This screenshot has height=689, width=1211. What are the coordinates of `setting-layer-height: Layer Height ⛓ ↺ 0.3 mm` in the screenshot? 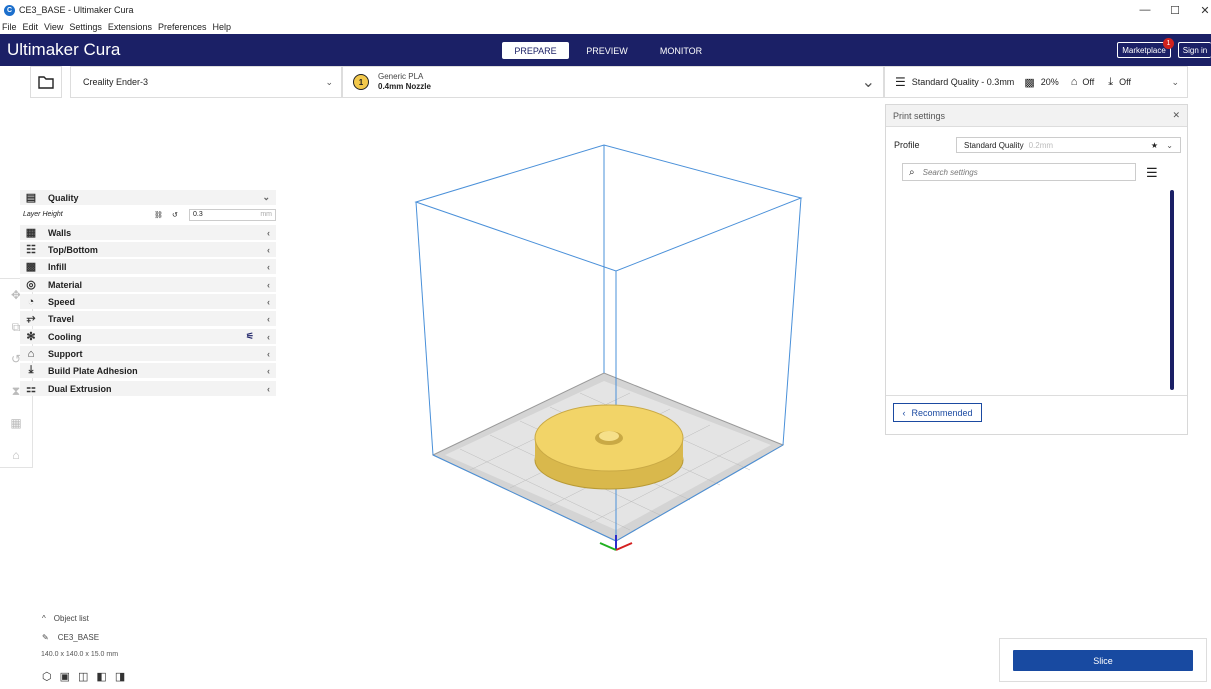 It's located at (148, 214).